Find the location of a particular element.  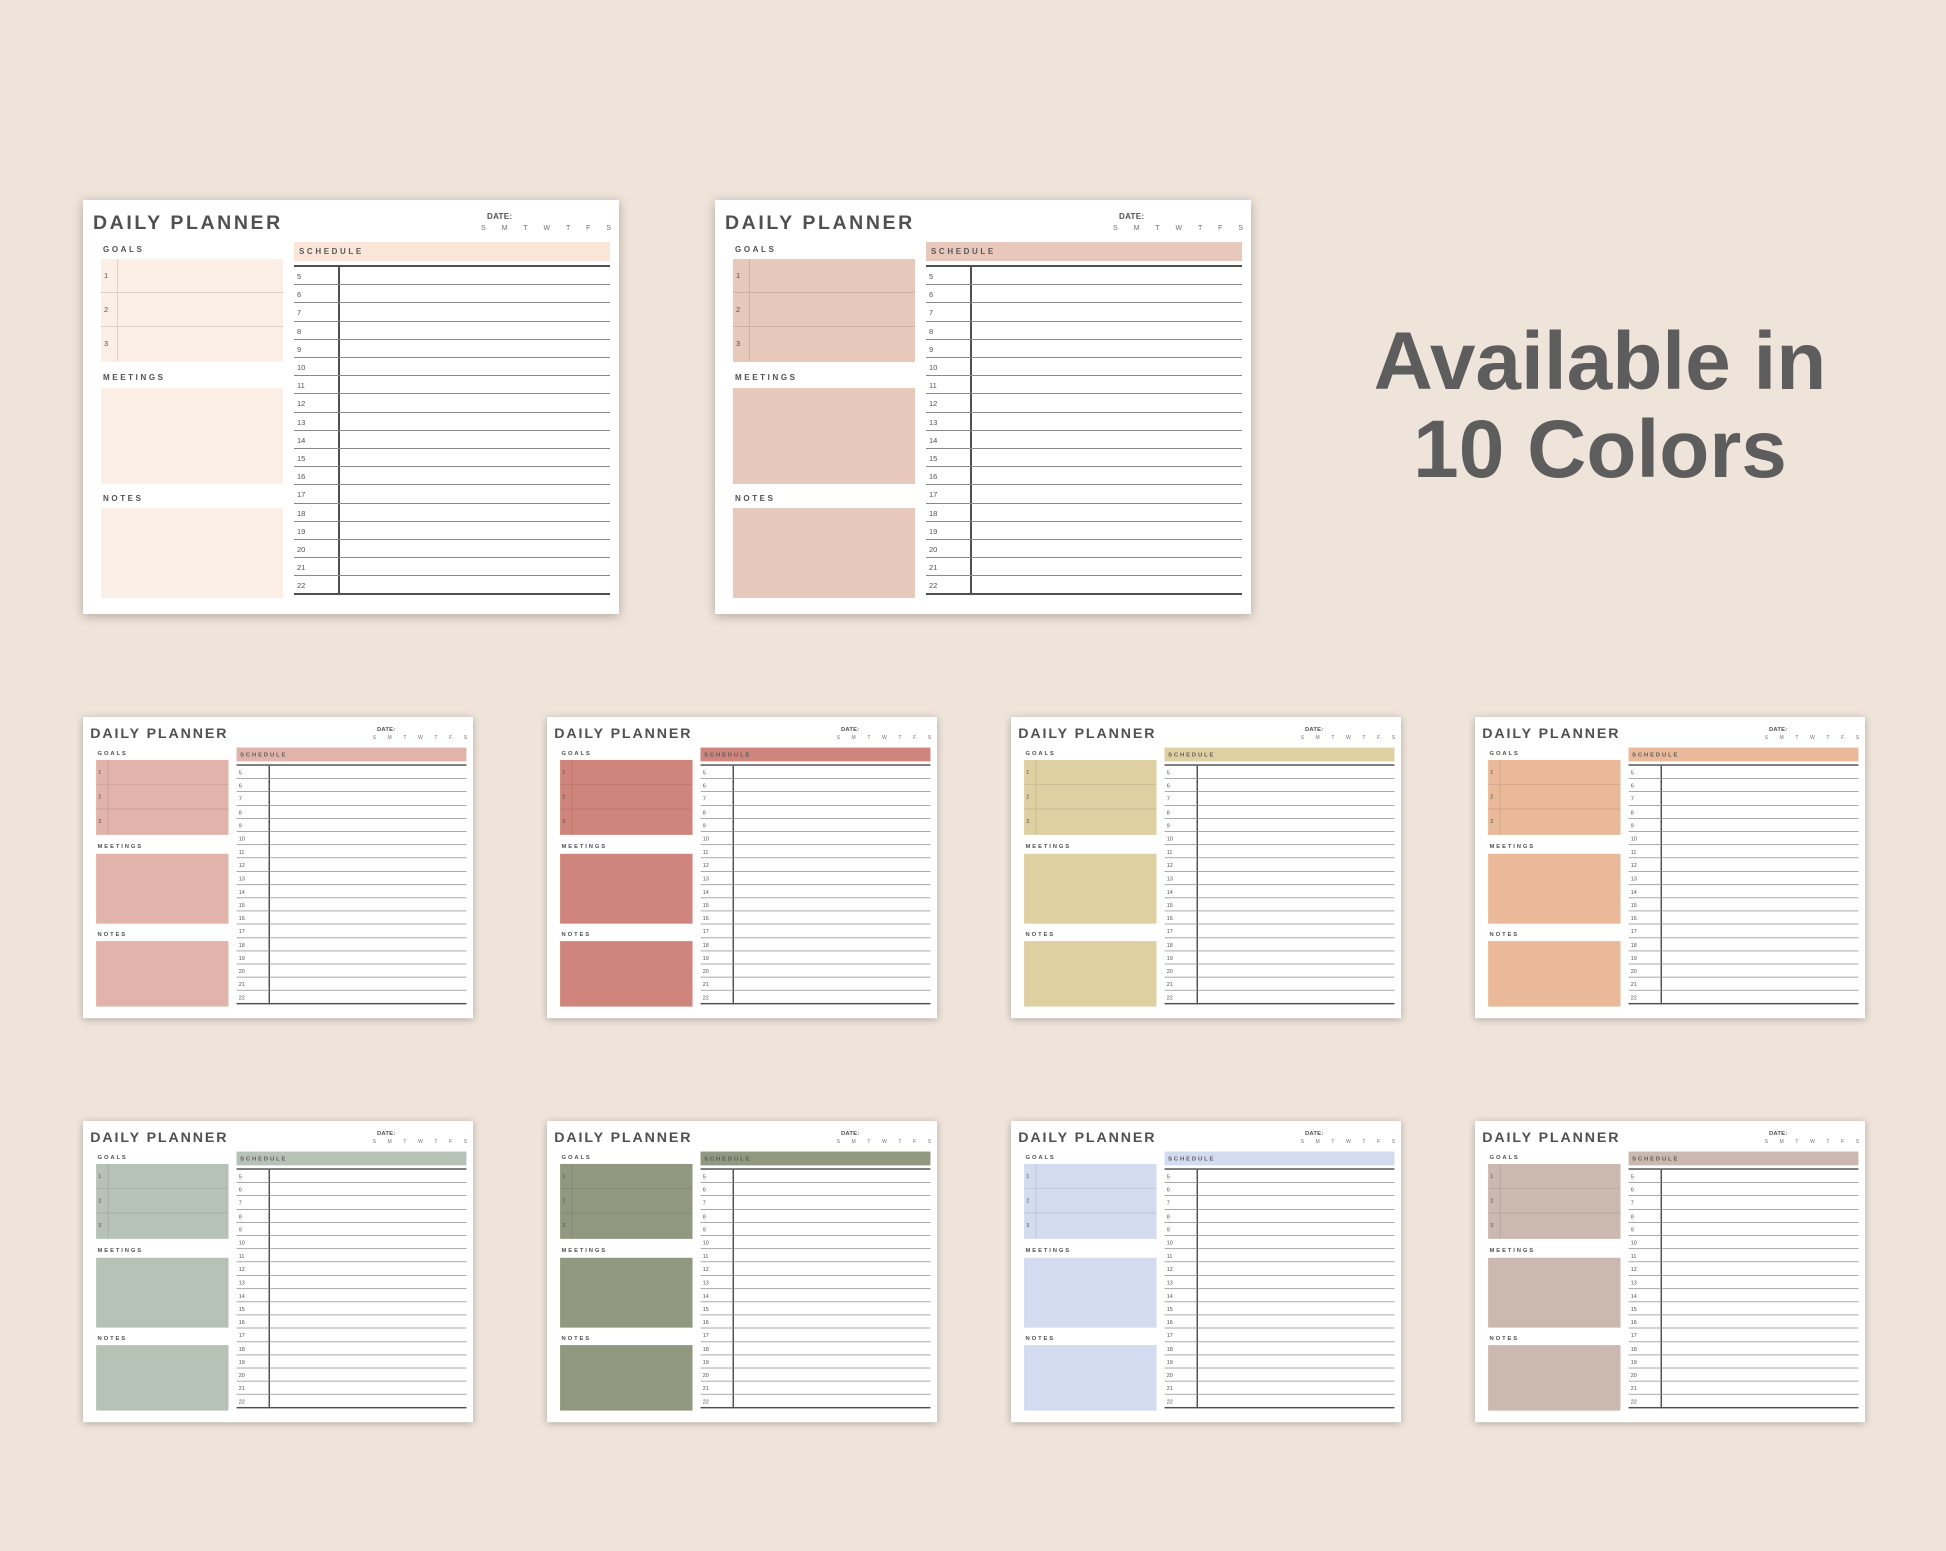

schedule-hour-row: 8 is located at coordinates (1084, 331).